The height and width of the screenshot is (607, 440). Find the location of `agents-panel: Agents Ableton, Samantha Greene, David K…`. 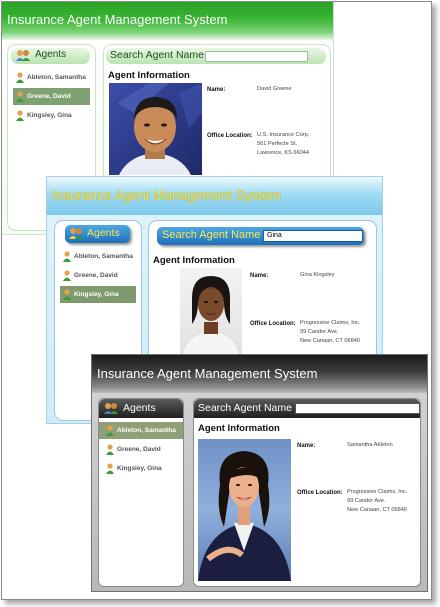

agents-panel: Agents Ableton, Samantha Greene, David K… is located at coordinates (141, 492).